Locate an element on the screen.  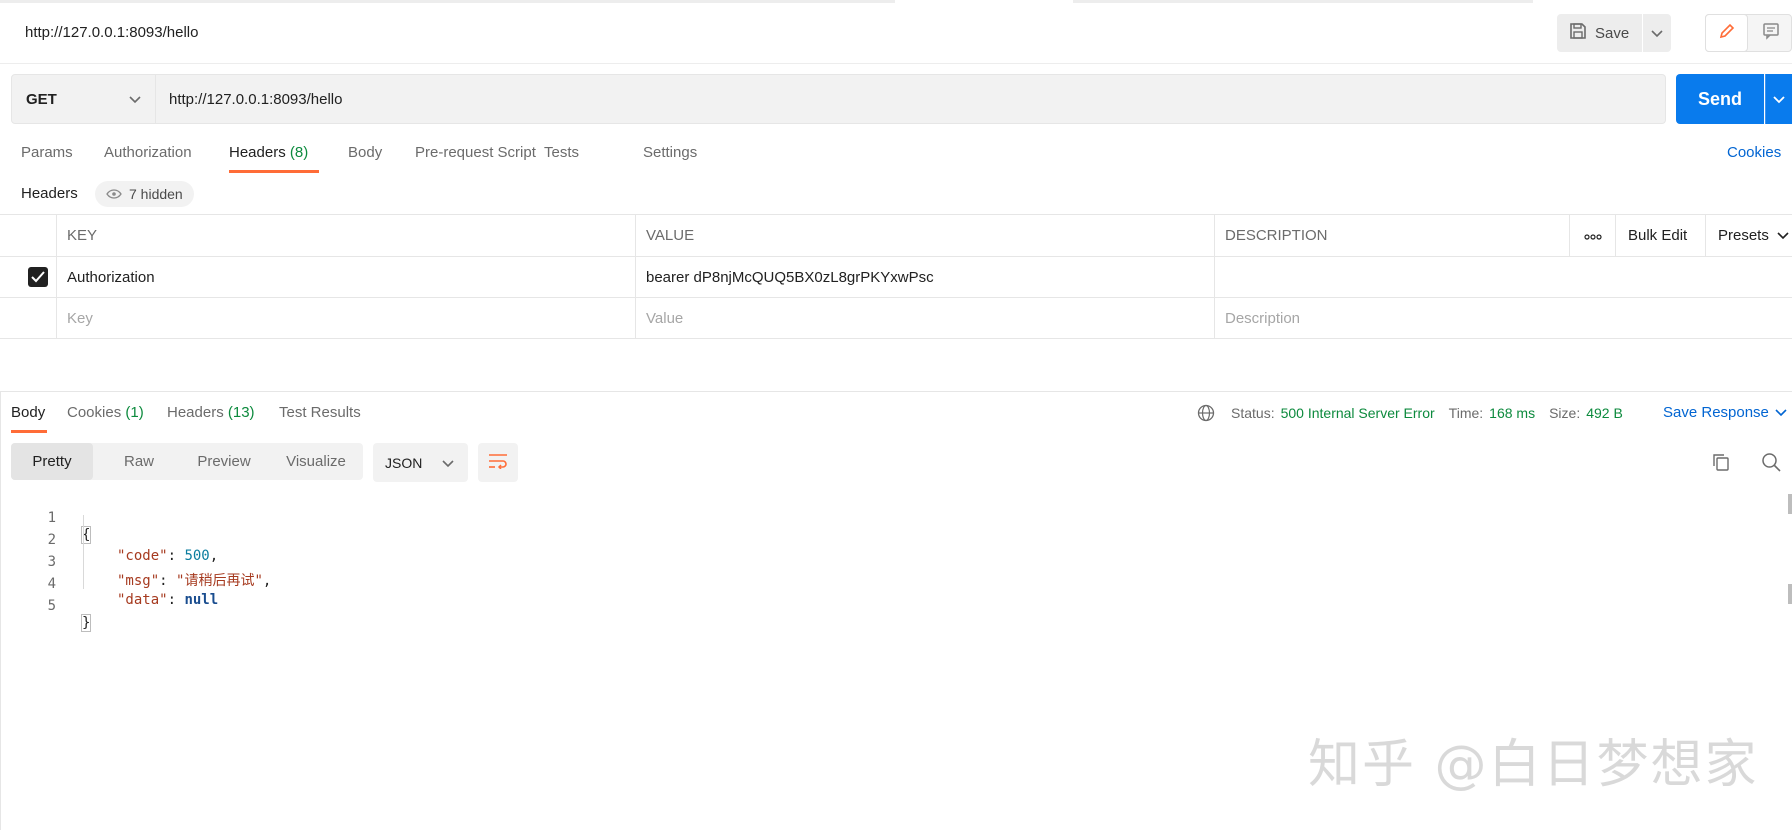
wrap-icon is located at coordinates (498, 463).